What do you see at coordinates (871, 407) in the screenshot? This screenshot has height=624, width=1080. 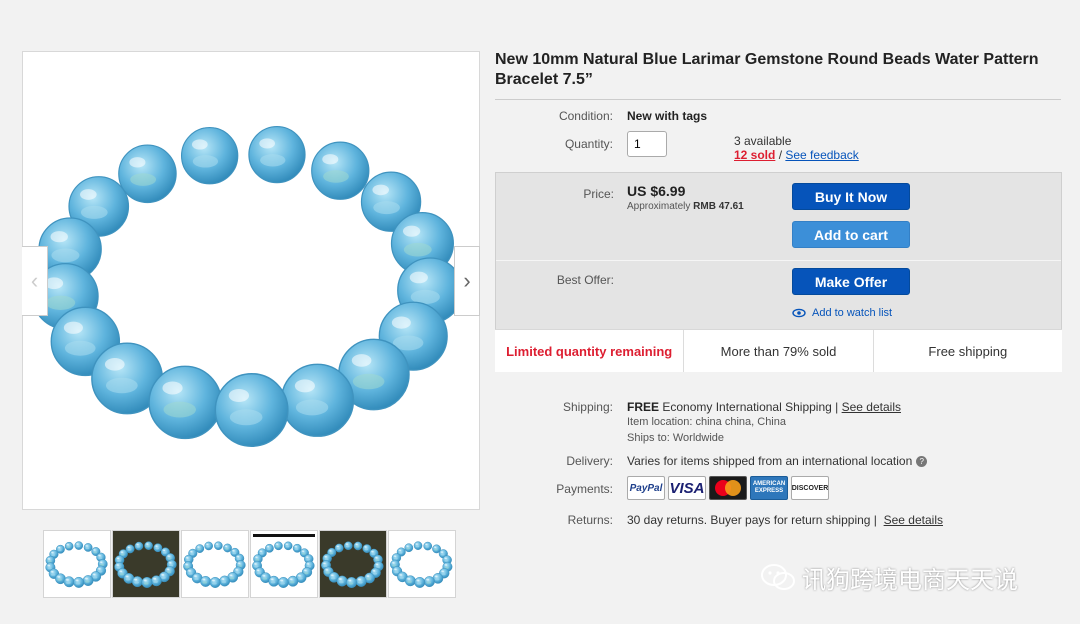 I see `shipping-see-details-link: See details` at bounding box center [871, 407].